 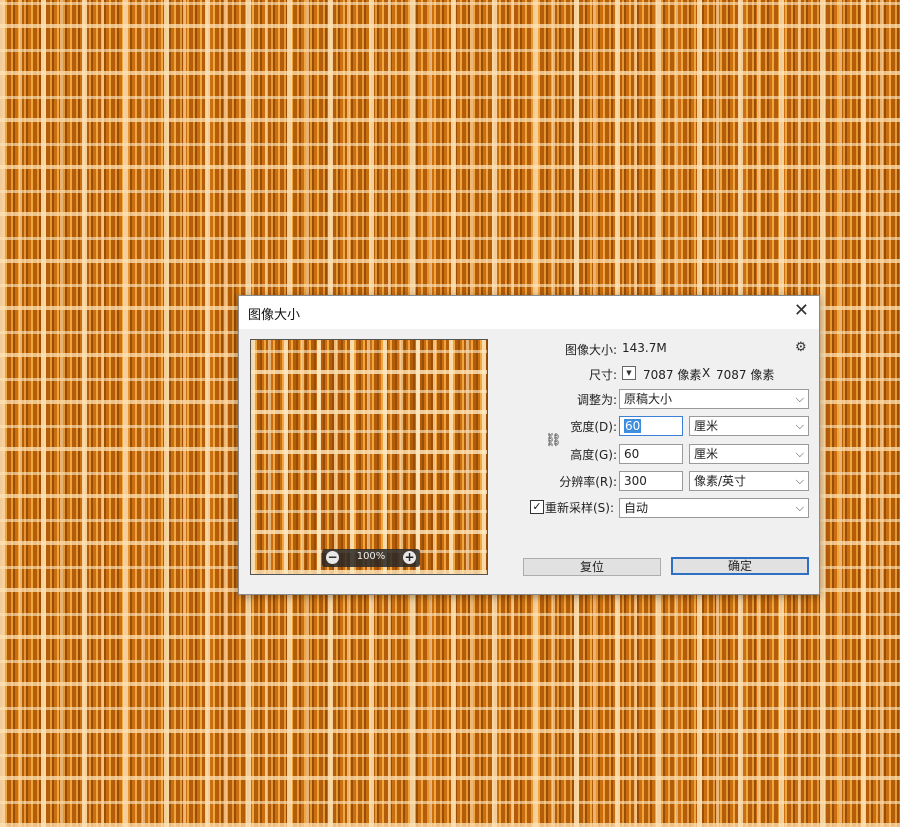 I want to click on resample-label: 重新采样(S):, so click(x=580, y=508).